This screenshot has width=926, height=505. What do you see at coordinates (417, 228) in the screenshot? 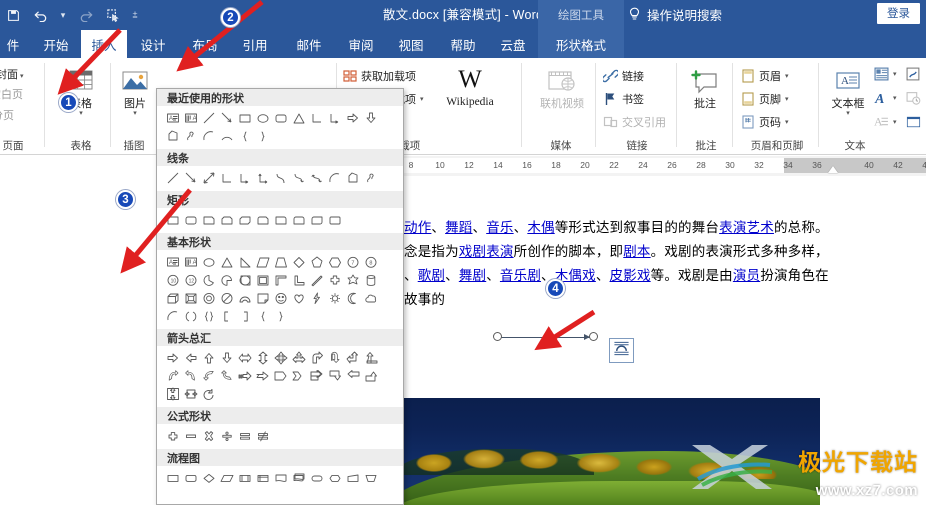
I see `document-hyperlink: 动作` at bounding box center [417, 228].